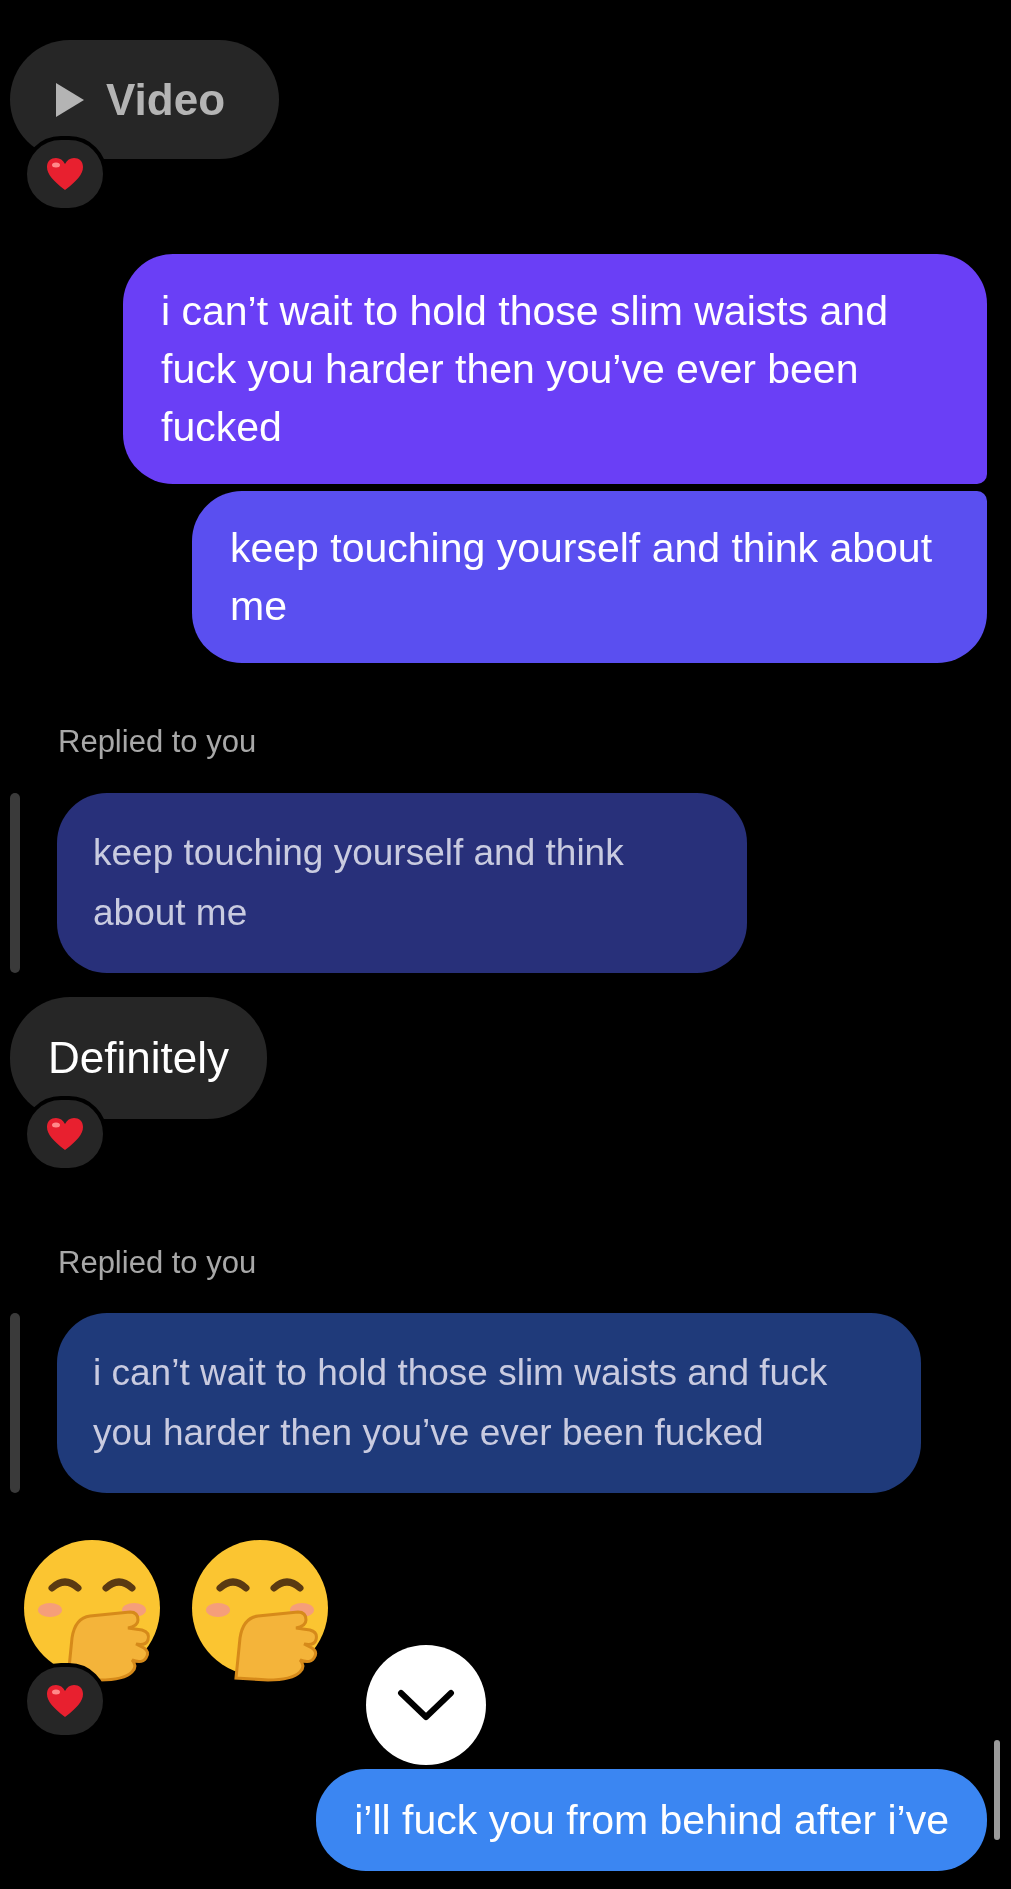 The image size is (1011, 1889). What do you see at coordinates (489, 1403) in the screenshot?
I see `quoted-message: i can’t wait to hold those slim waists and fuck you harder then you’ve ever been fucked` at bounding box center [489, 1403].